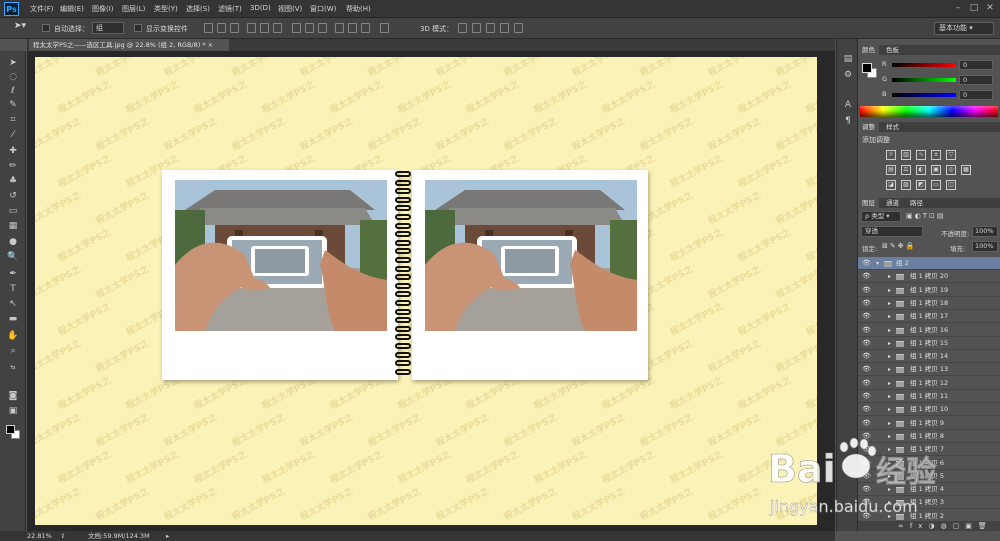 Image resolution: width=1000 pixels, height=541 pixels. What do you see at coordinates (133, 9) in the screenshot?
I see `menu-item: 图层(L)` at bounding box center [133, 9].